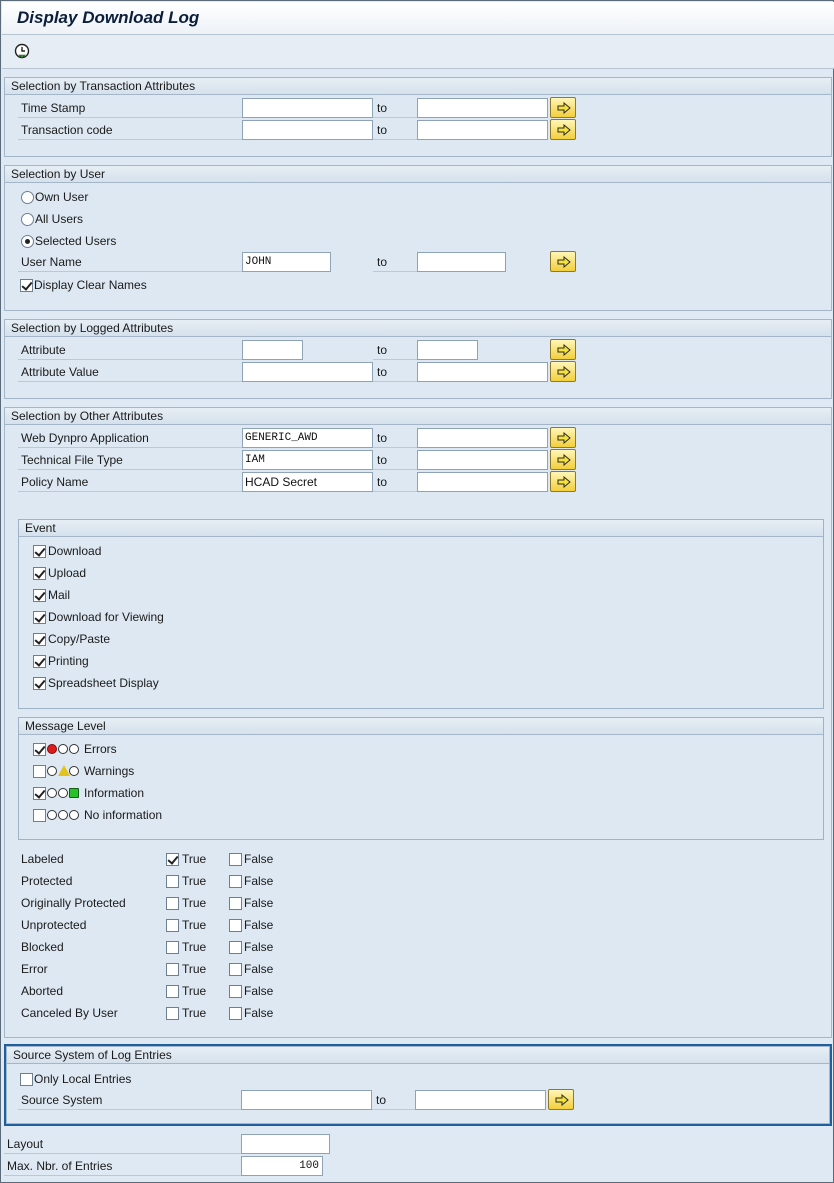 This screenshot has height=1183, width=834. Describe the element at coordinates (90, 285) in the screenshot. I see `display-clear-names-label: Display Clear Names` at that location.